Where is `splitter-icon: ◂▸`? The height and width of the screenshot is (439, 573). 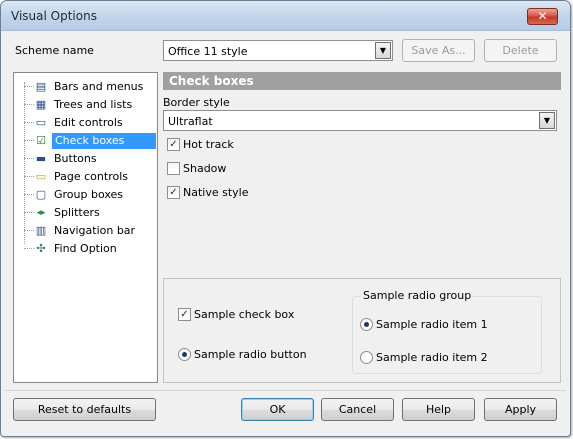 splitter-icon: ◂▸ is located at coordinates (41, 213).